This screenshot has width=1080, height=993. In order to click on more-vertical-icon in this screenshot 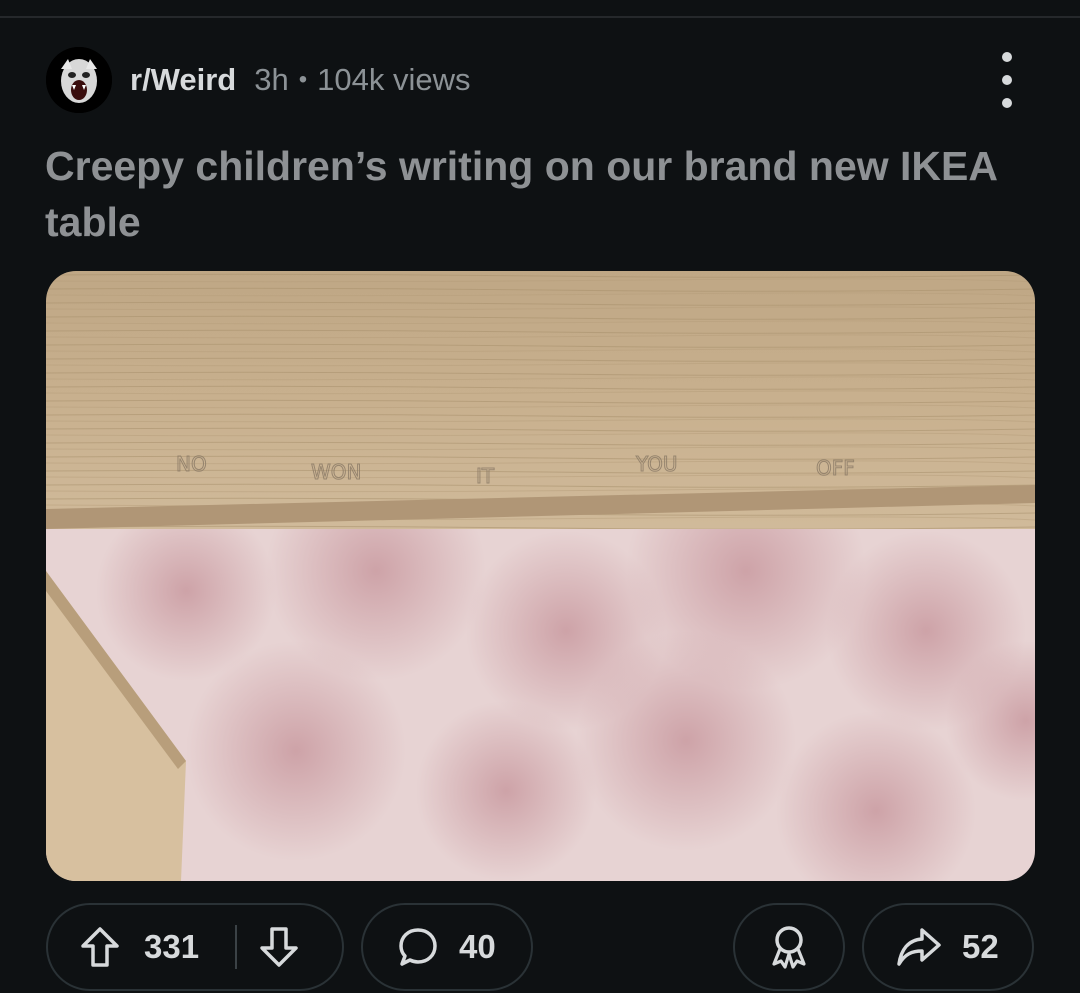, I will do `click(1007, 57)`.